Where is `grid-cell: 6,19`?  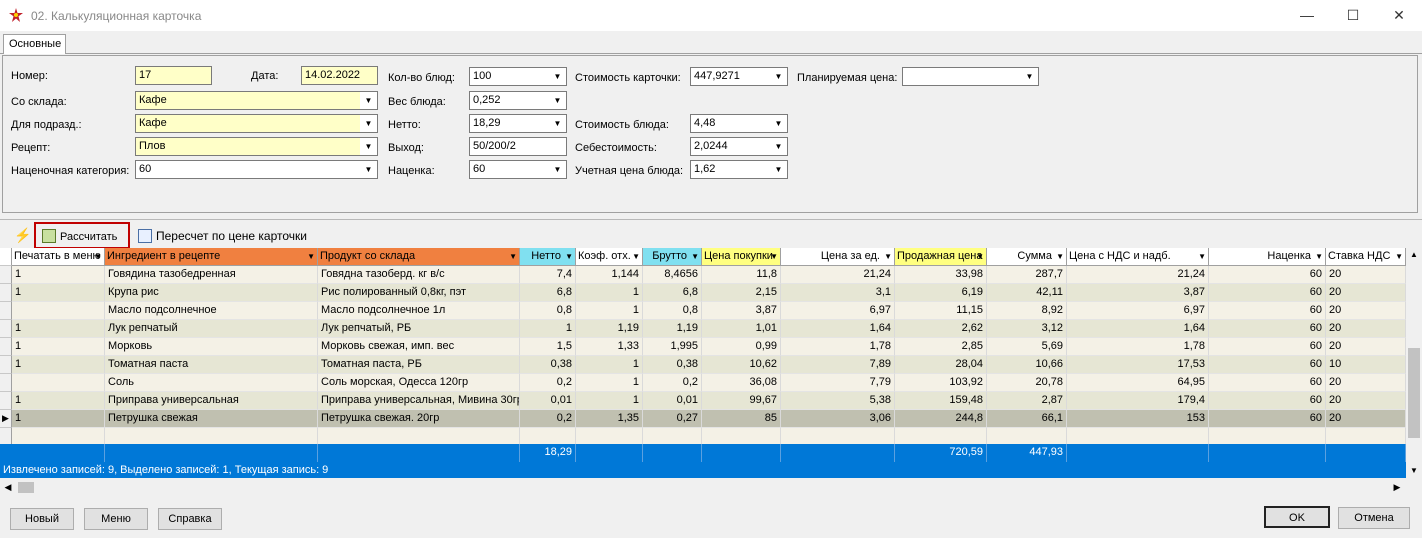 grid-cell: 6,19 is located at coordinates (941, 293).